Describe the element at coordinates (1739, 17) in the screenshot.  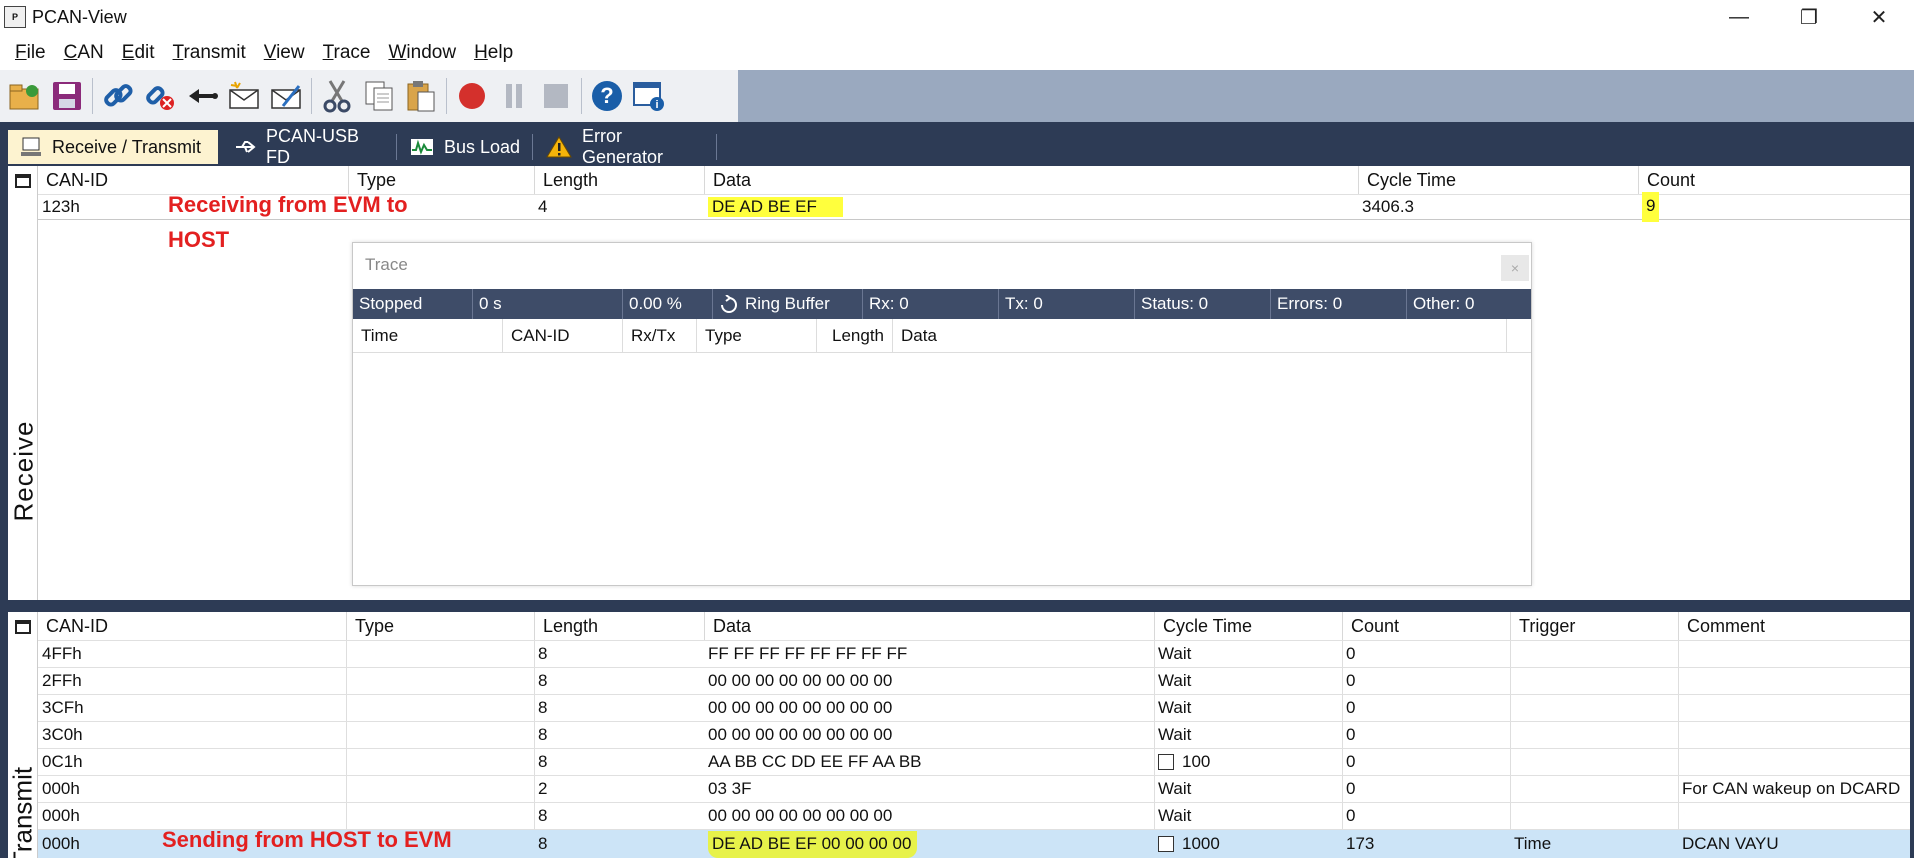
I see `minimize-button: —` at that location.